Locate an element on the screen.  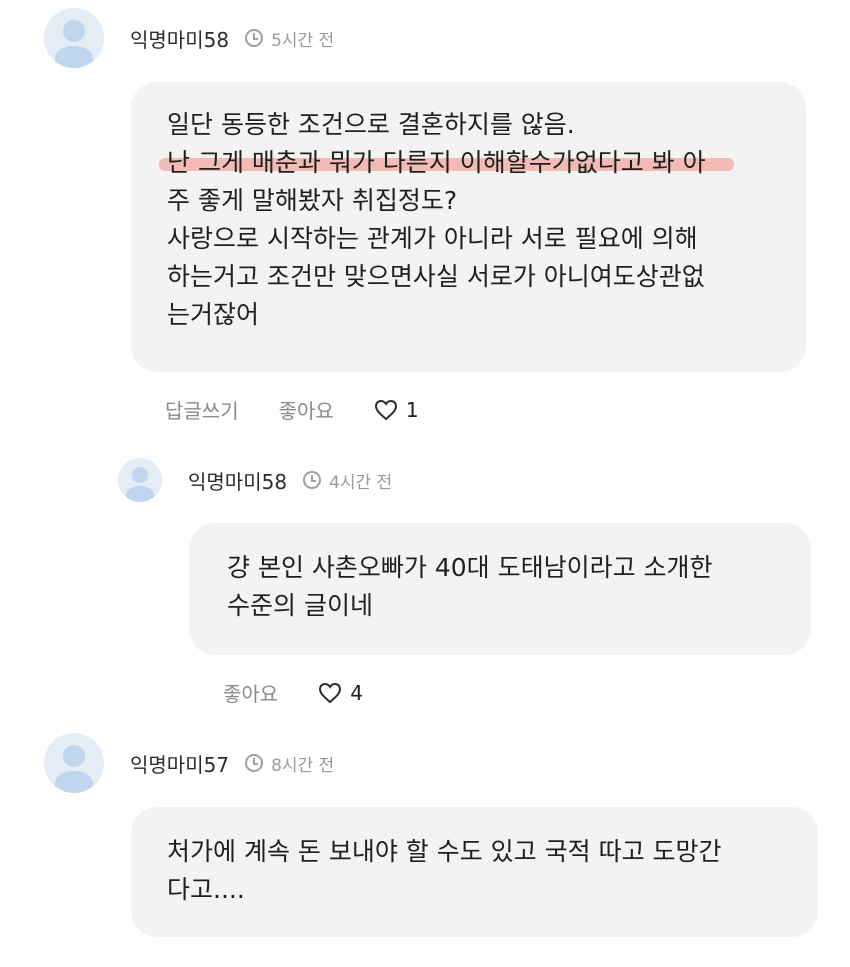
comment-line: 난 그게 매춘과 뭐가 다른지 이해할수가없다고 봐 아 is located at coordinates (464, 163).